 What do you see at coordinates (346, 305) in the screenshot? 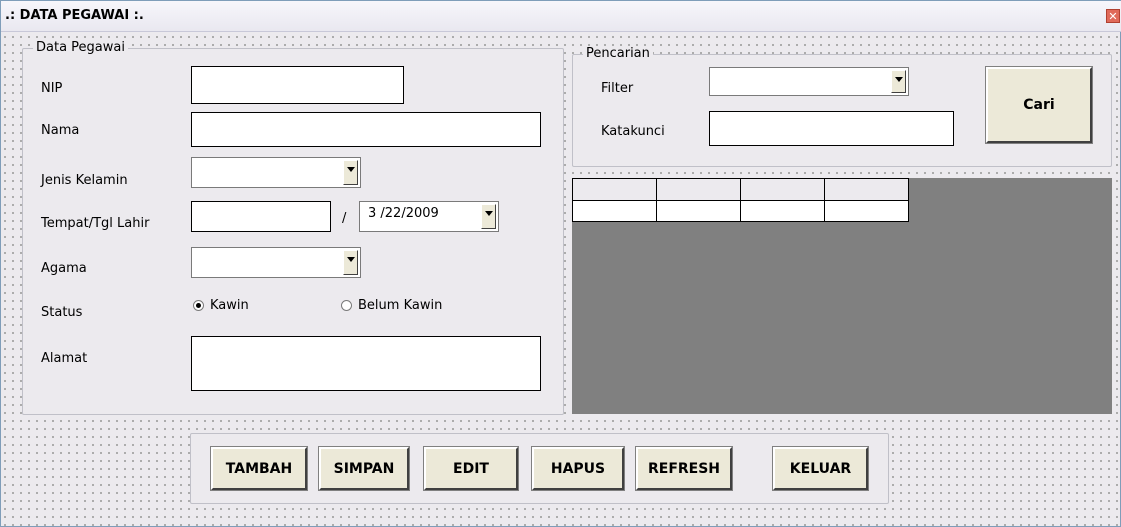
I see `radio-unselected-icon` at bounding box center [346, 305].